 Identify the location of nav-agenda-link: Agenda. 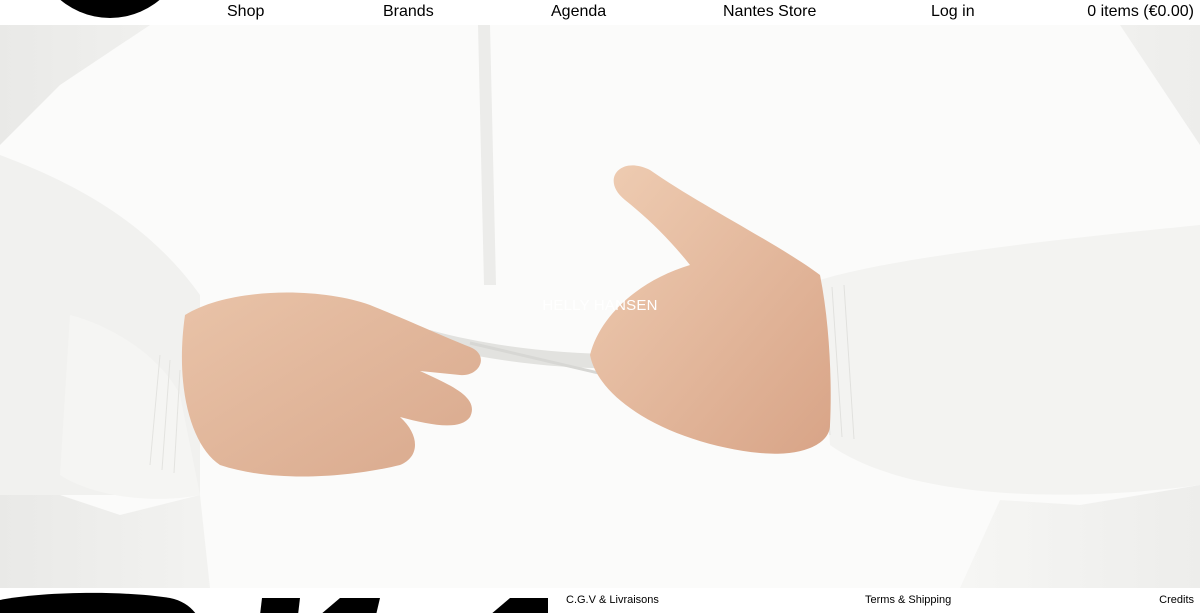
(578, 12).